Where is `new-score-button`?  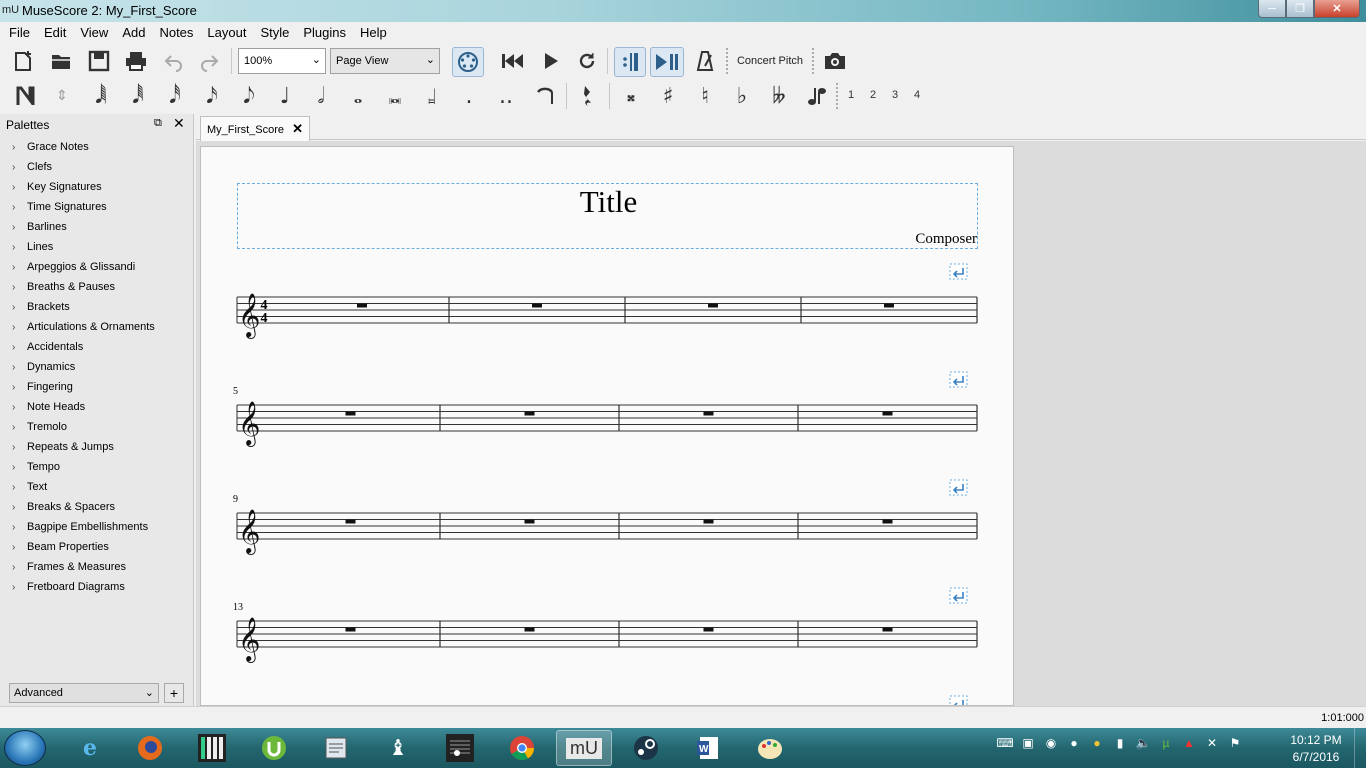 new-score-button is located at coordinates (23, 61).